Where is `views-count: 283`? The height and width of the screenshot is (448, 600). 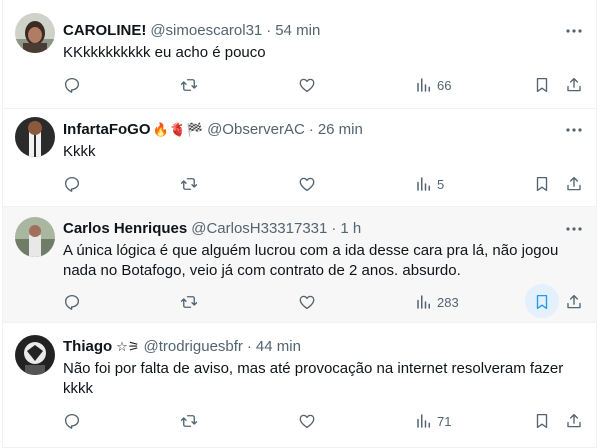
views-count: 283 is located at coordinates (448, 302).